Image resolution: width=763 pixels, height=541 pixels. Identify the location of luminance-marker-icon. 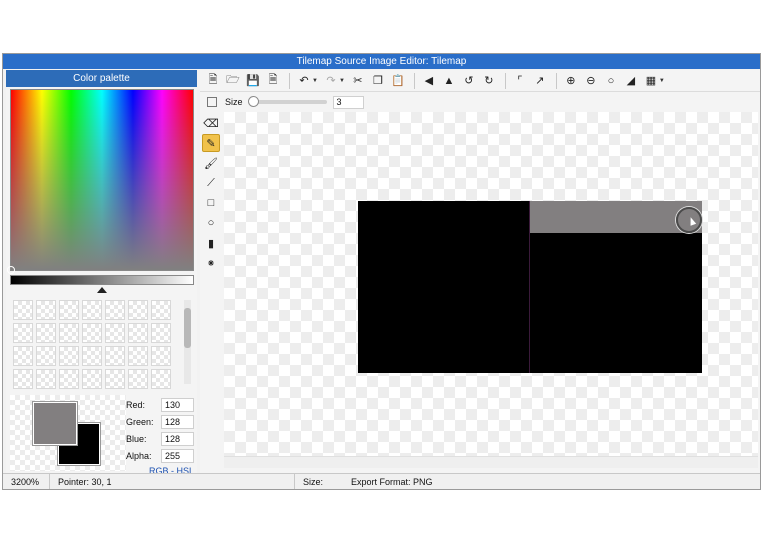
(102, 290).